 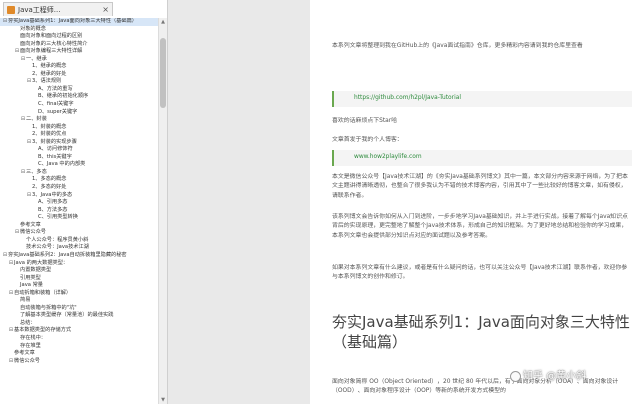 I want to click on blog-paragraph: 文章首发于我的个人博客：, so click(x=367, y=140).